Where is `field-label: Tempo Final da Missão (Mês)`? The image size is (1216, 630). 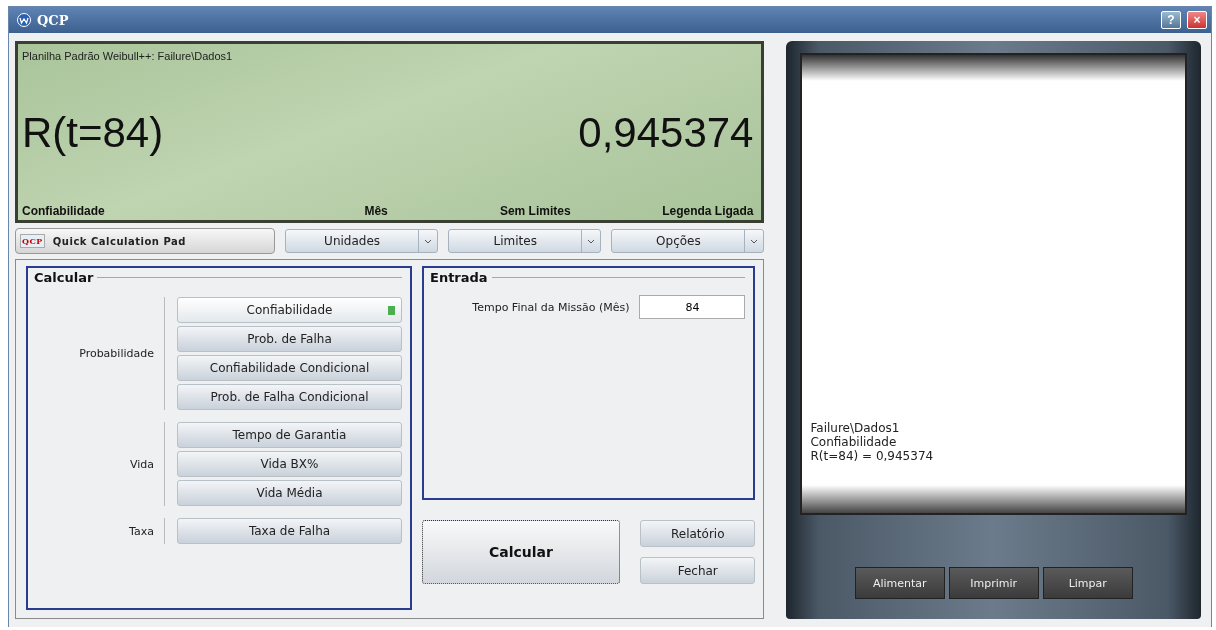
field-label: Tempo Final da Missão (Mês) is located at coordinates (551, 307).